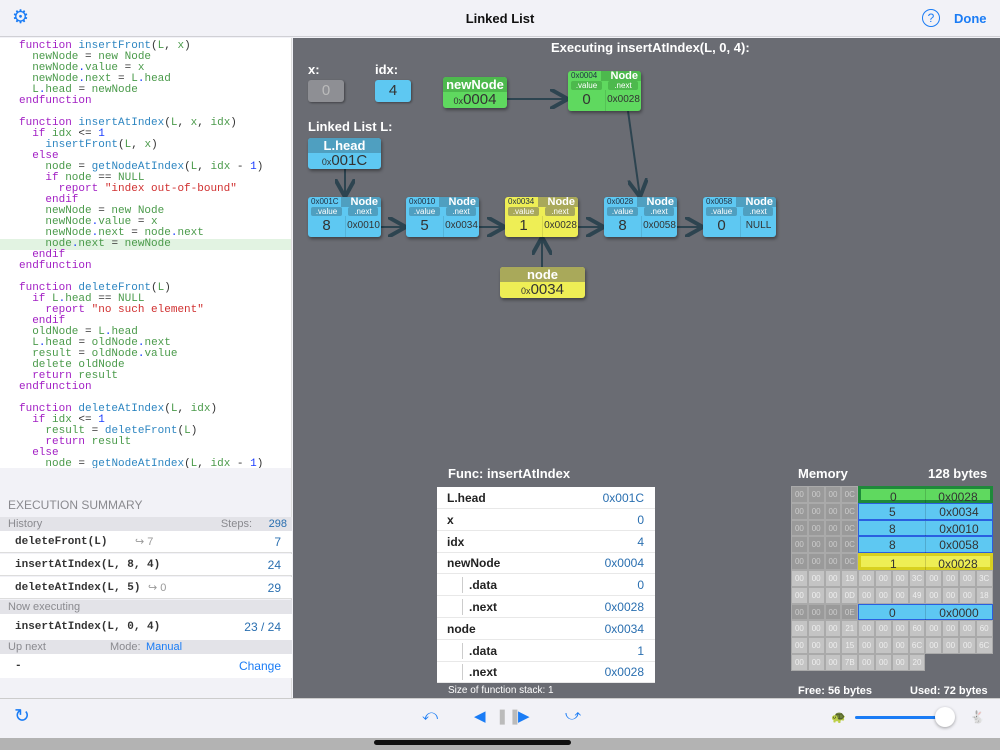 Image resolution: width=1000 pixels, height=750 pixels. I want to click on linked-list-label: Linked List L:, so click(350, 126).